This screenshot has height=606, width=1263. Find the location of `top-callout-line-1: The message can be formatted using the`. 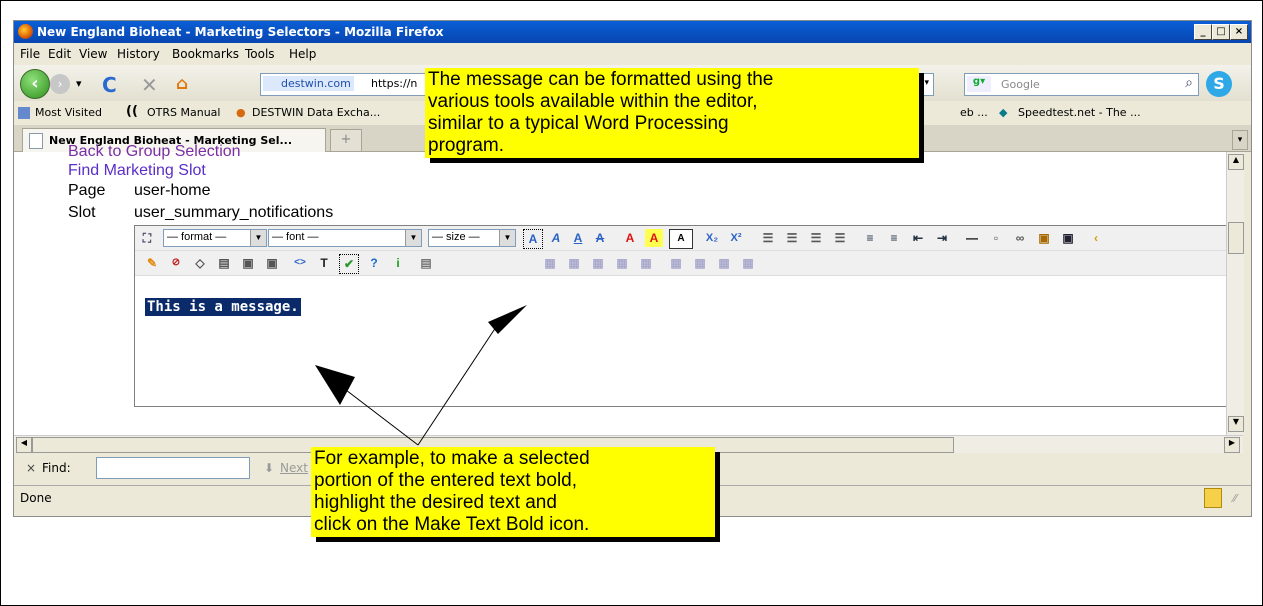

top-callout-line-1: The message can be formatted using the is located at coordinates (601, 79).